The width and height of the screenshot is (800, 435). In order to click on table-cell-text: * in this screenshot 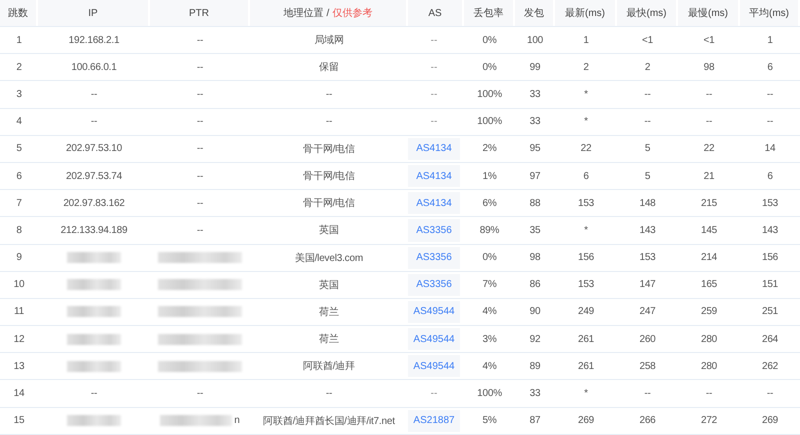, I will do `click(586, 394)`.